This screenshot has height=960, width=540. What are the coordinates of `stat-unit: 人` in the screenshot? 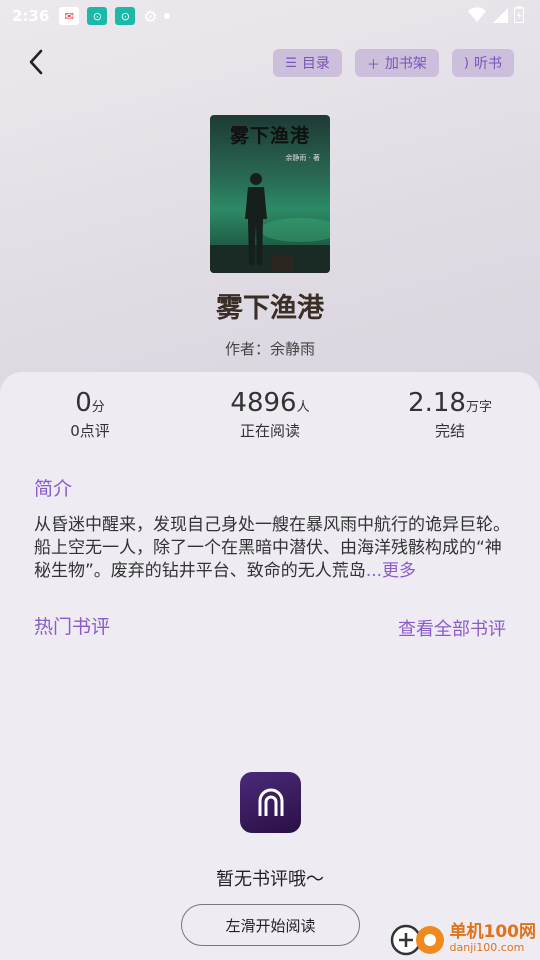 It's located at (303, 407).